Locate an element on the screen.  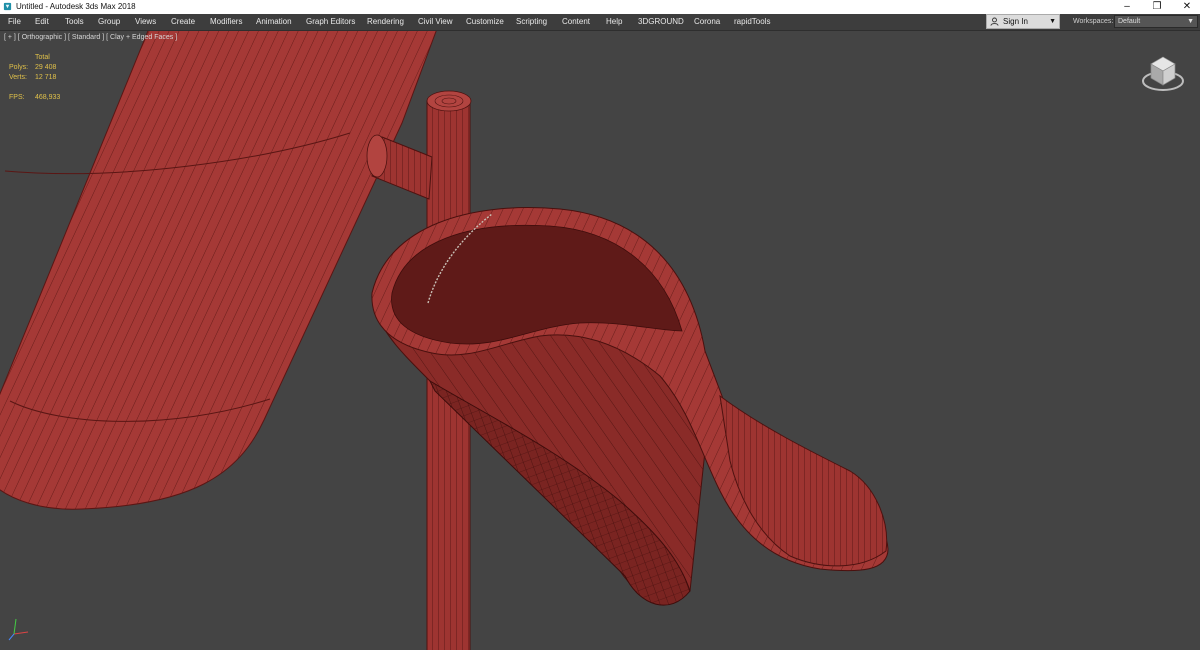
stats-polys-value: 29 408 is located at coordinates (46, 67).